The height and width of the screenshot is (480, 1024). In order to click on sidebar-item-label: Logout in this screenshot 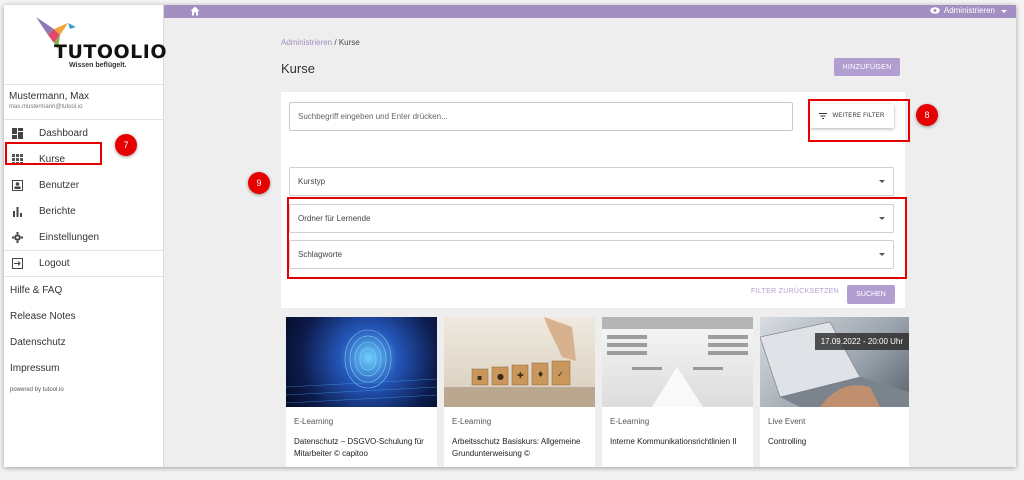, I will do `click(54, 263)`.